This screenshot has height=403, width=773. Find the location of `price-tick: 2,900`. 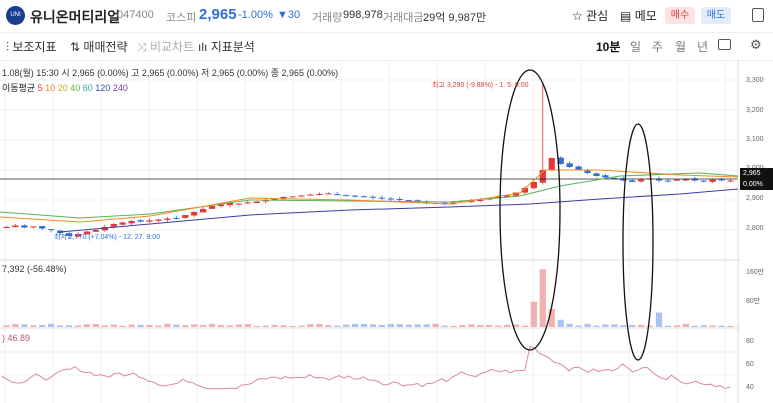

price-tick: 2,900 is located at coordinates (755, 198).